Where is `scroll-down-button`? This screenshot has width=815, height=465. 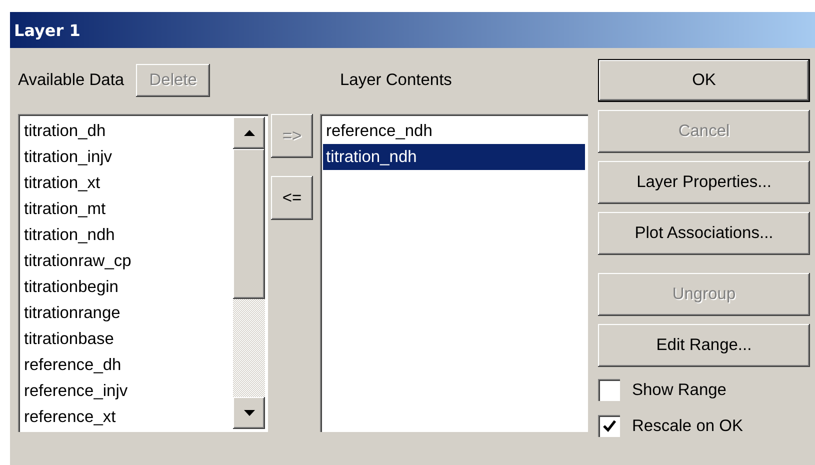
scroll-down-button is located at coordinates (249, 413).